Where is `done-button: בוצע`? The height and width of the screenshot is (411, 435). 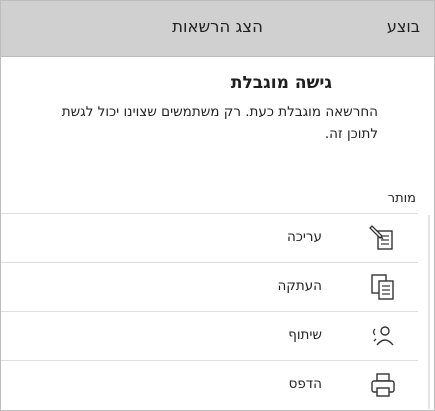 done-button: בוצע is located at coordinates (403, 26).